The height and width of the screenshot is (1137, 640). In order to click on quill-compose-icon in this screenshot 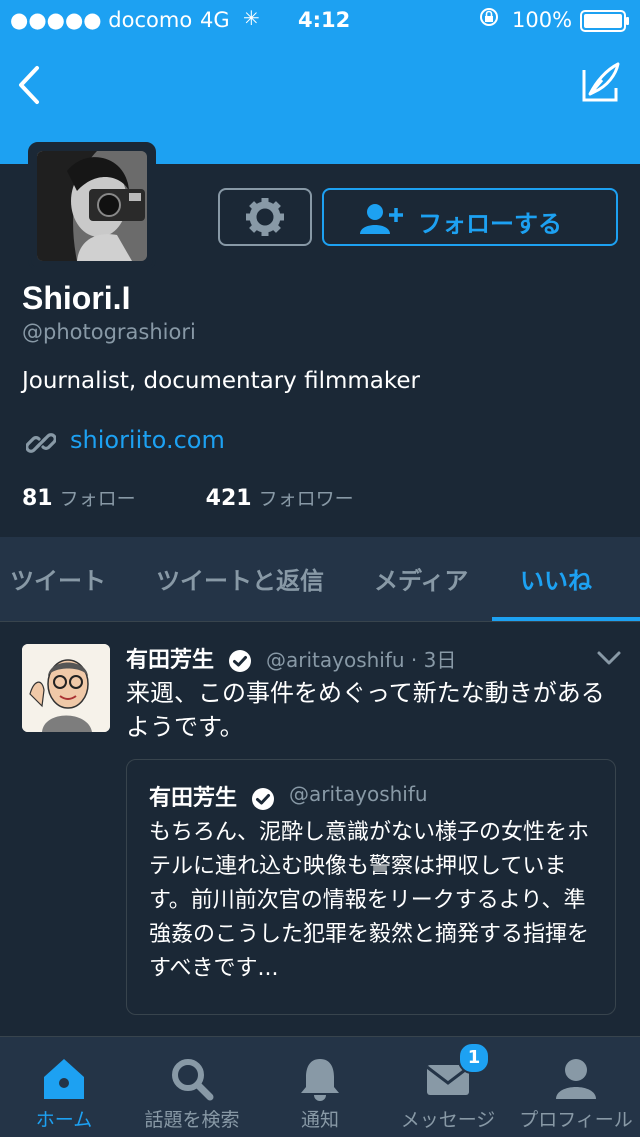, I will do `click(601, 82)`.